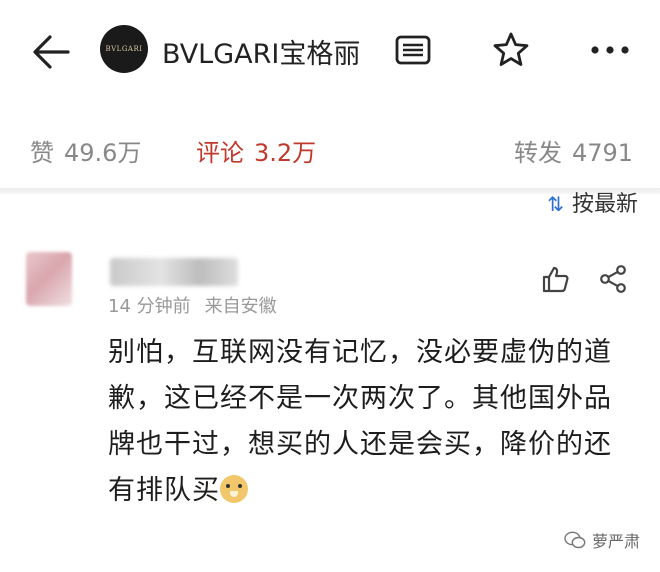 The width and height of the screenshot is (660, 572). I want to click on watermark-text: 萝严肃, so click(615, 541).